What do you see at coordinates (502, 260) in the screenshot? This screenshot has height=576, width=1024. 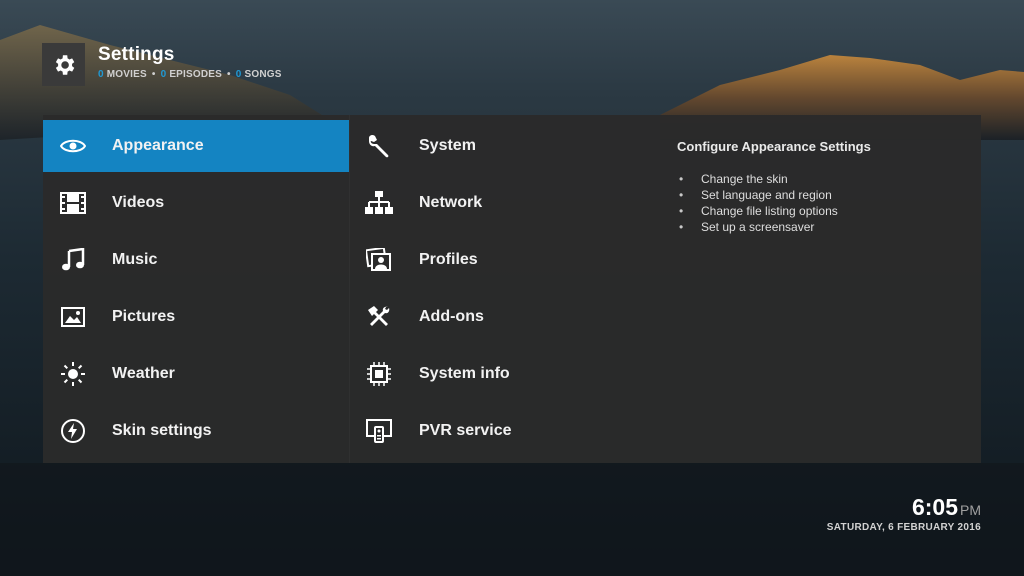 I see `menu-item-profiles: Profiles` at bounding box center [502, 260].